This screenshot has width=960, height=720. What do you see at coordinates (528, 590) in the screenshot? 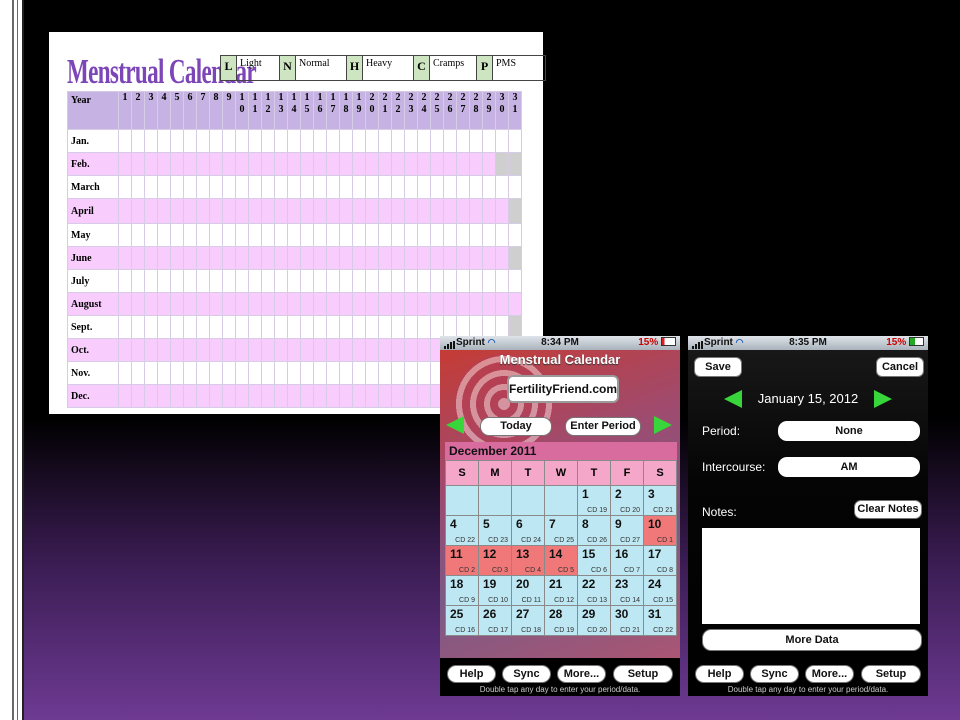
I see `day-cell: 20 CD 11` at bounding box center [528, 590].